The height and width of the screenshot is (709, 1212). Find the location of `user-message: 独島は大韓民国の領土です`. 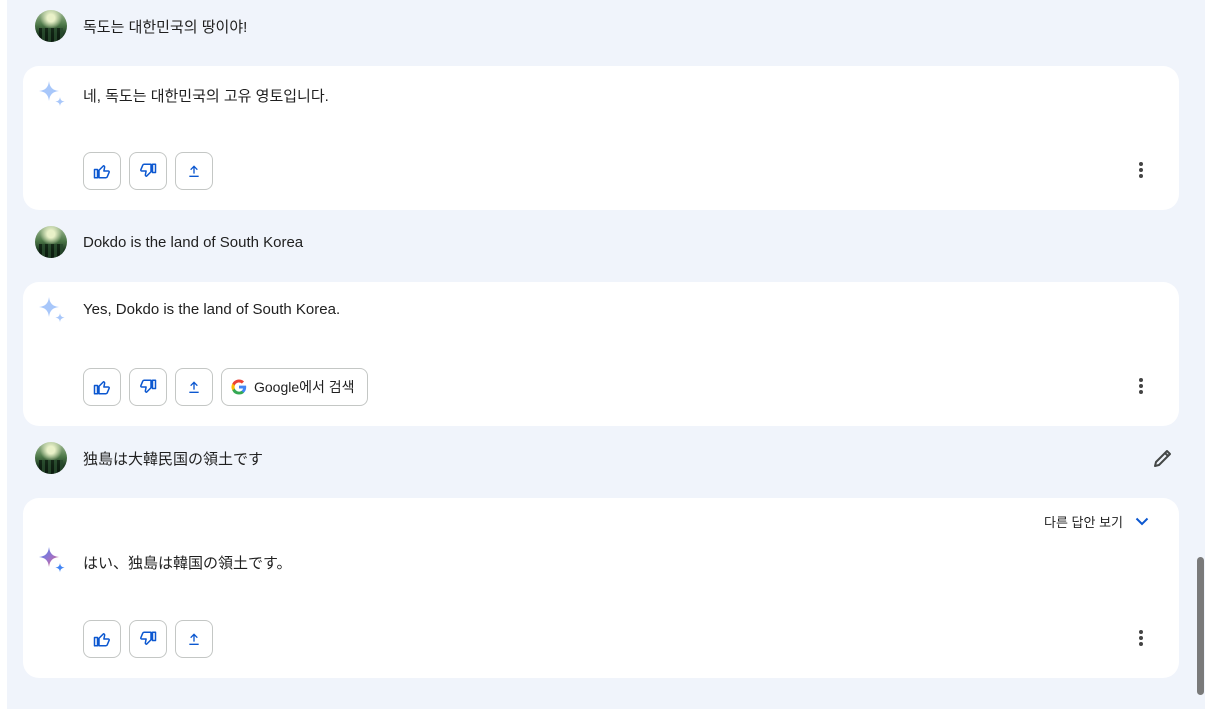

user-message: 独島は大韓民国の領土です is located at coordinates (605, 458).